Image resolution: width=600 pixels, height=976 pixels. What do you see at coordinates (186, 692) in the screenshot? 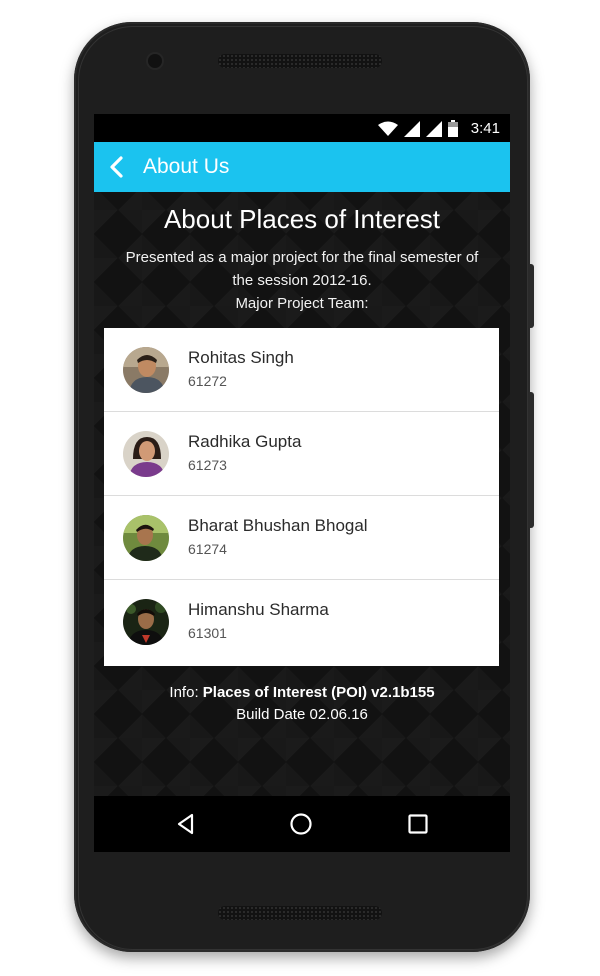
I see `info-prefix: Info:` at bounding box center [186, 692].